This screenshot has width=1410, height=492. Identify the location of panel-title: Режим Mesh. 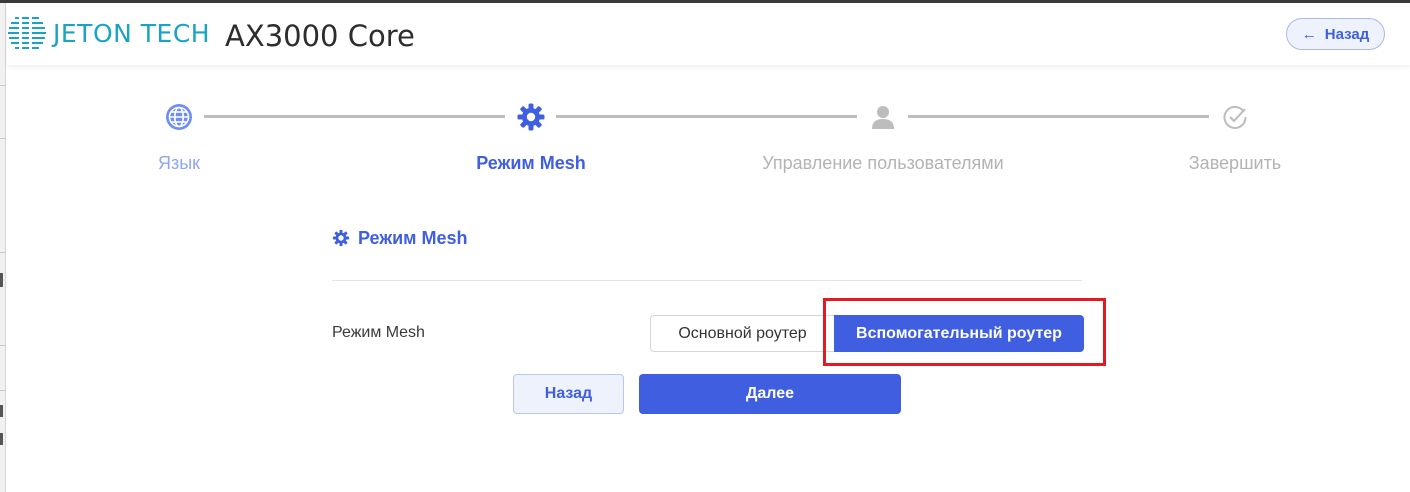
(707, 238).